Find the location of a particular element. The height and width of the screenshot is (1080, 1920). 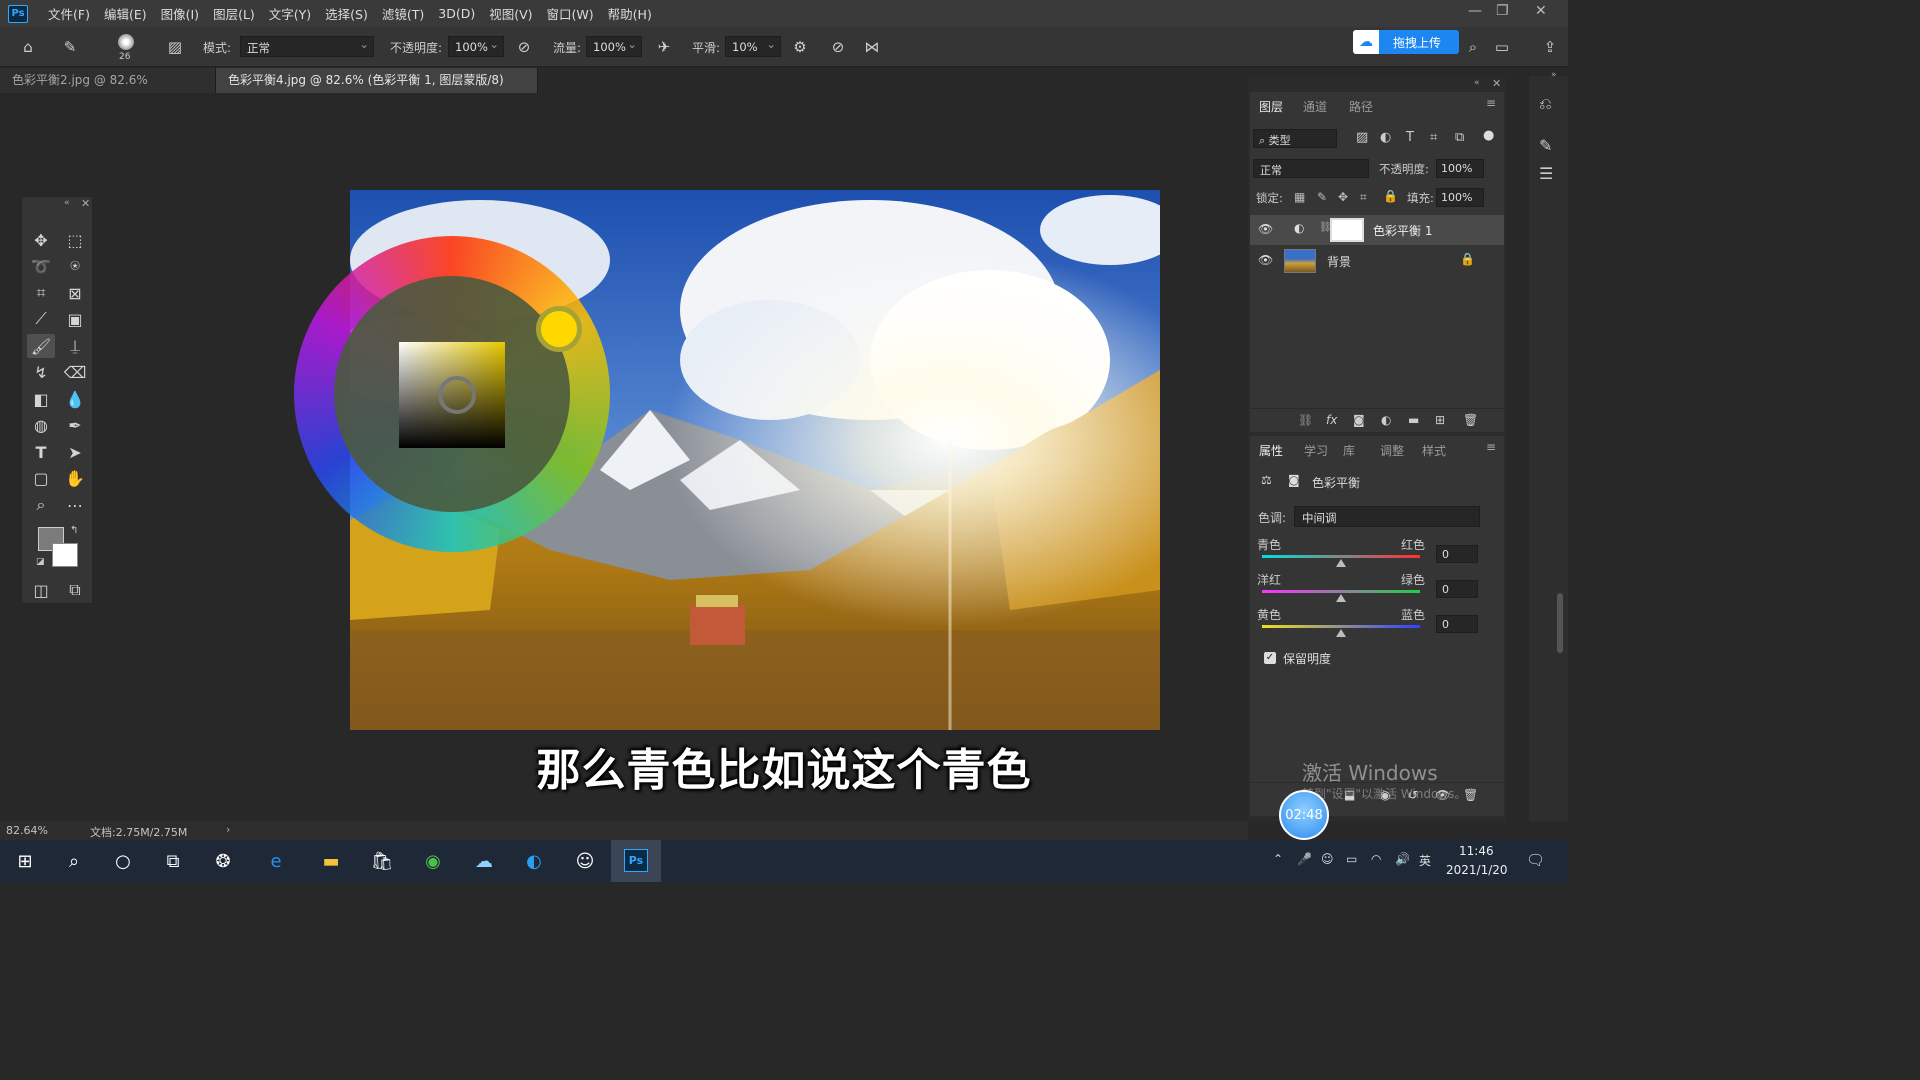

frame-tool-icon: ⊠ is located at coordinates (75, 293).